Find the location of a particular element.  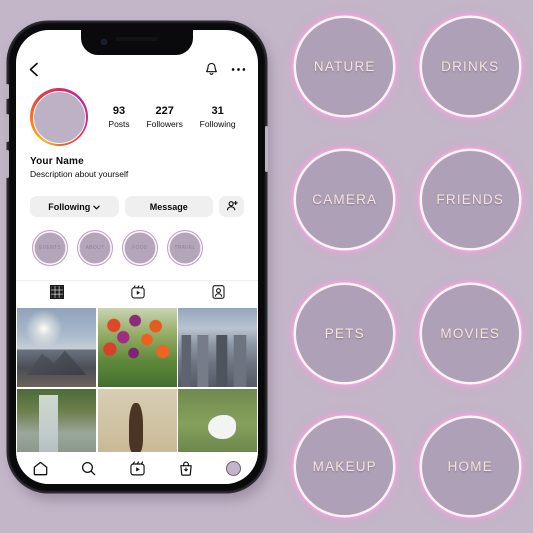

app-header is located at coordinates (137, 69).